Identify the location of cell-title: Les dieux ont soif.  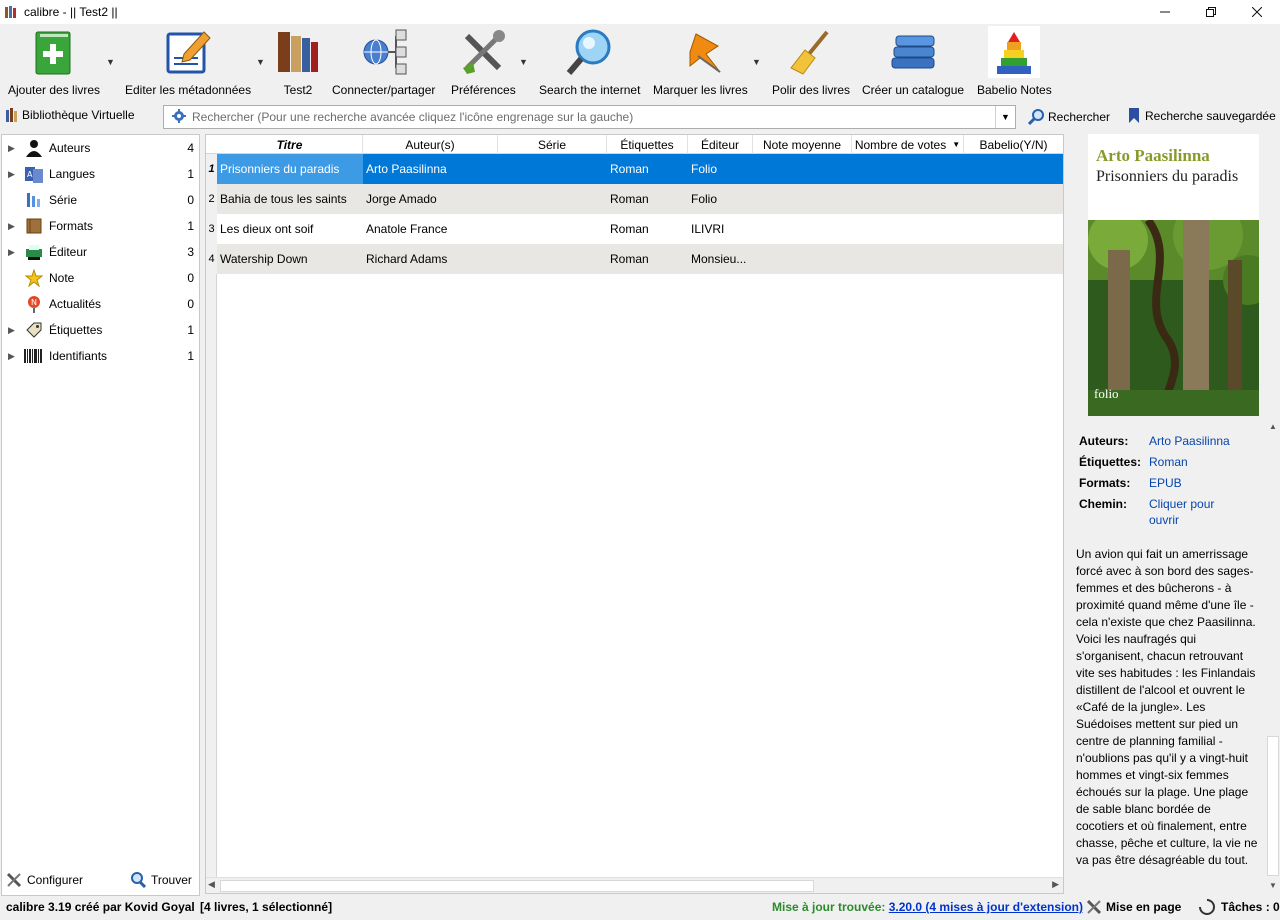
(290, 229).